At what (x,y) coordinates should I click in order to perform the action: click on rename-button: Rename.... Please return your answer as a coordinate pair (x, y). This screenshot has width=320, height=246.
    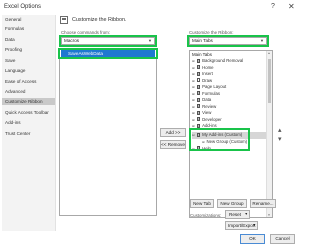
    Looking at the image, I should click on (263, 203).